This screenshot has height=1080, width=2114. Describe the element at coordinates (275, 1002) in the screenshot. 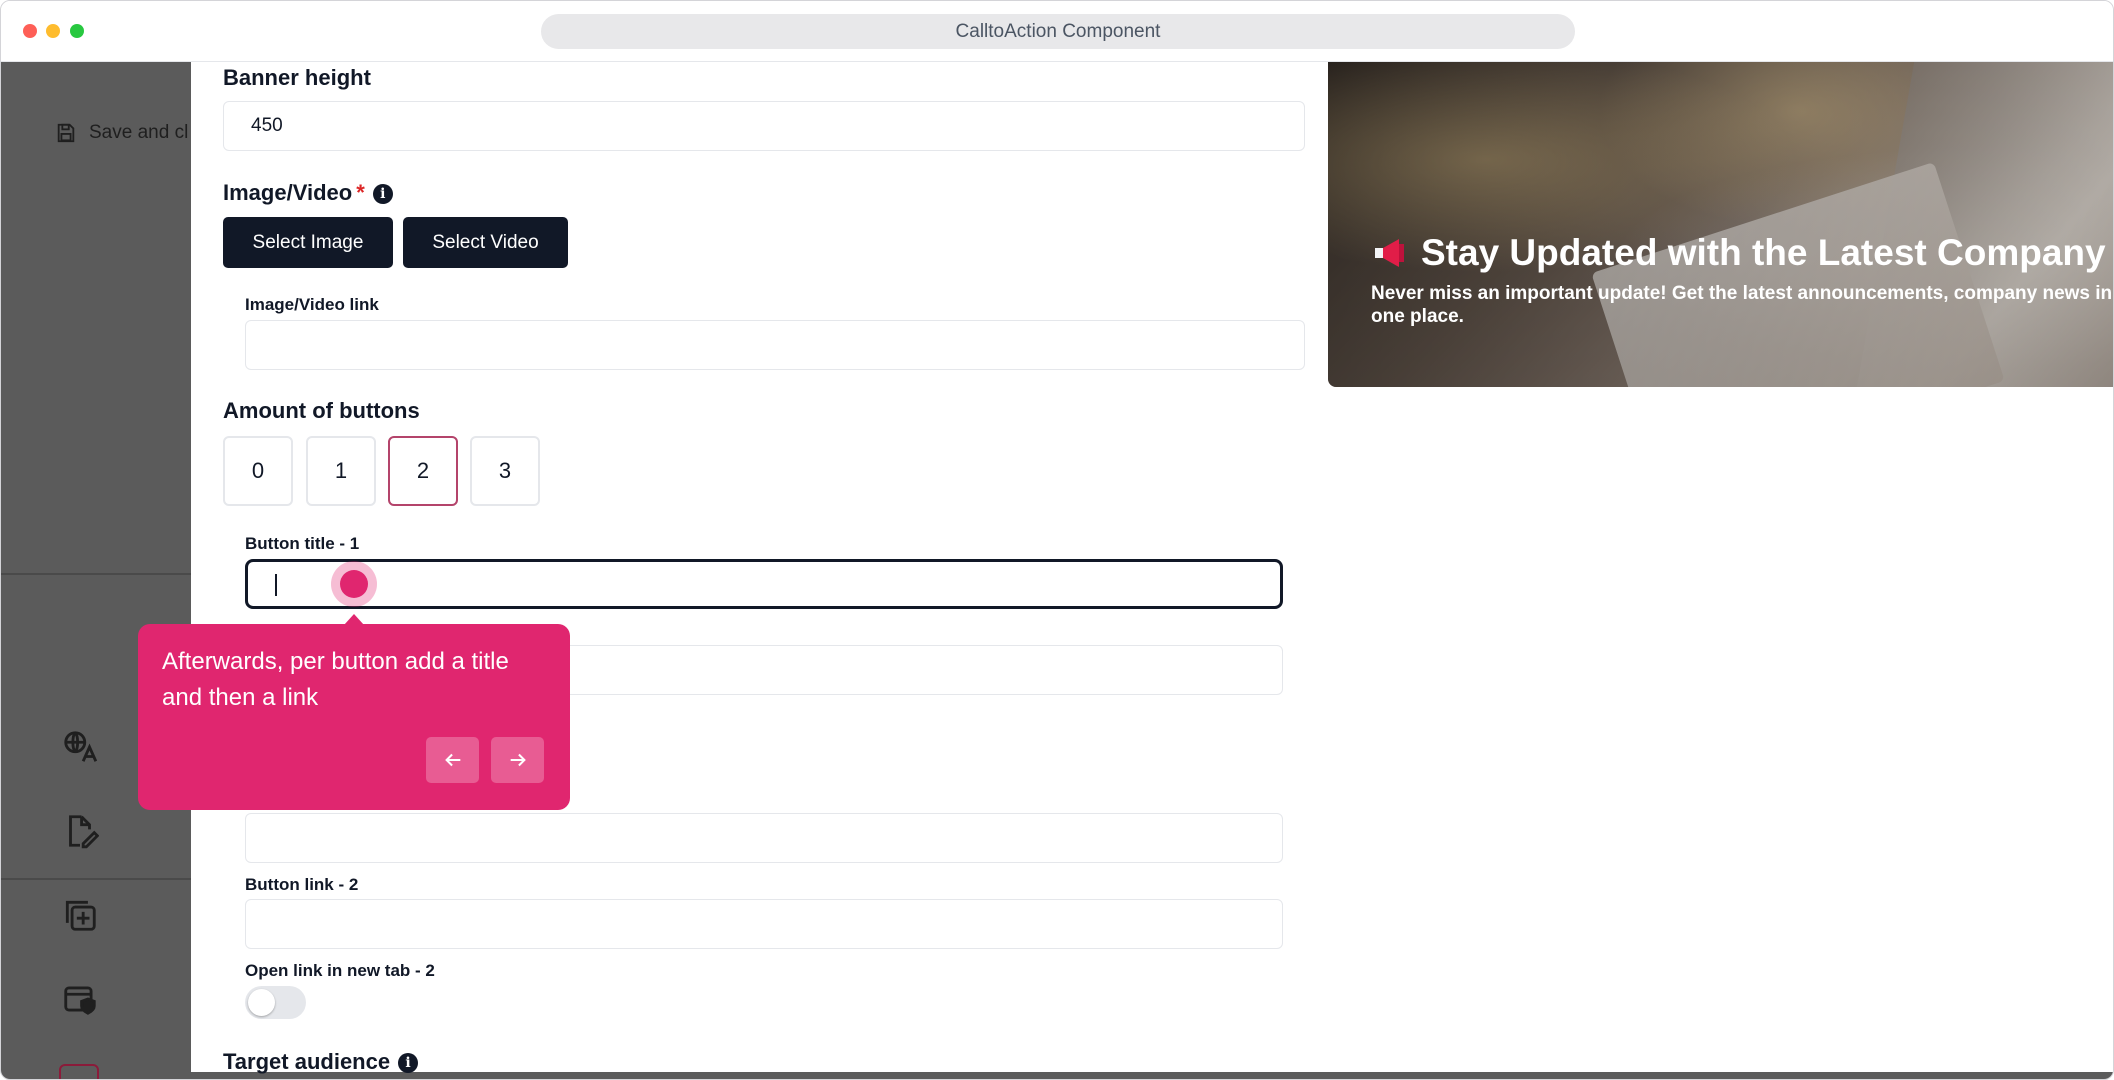

I see `open-new-tab-2-toggle` at that location.